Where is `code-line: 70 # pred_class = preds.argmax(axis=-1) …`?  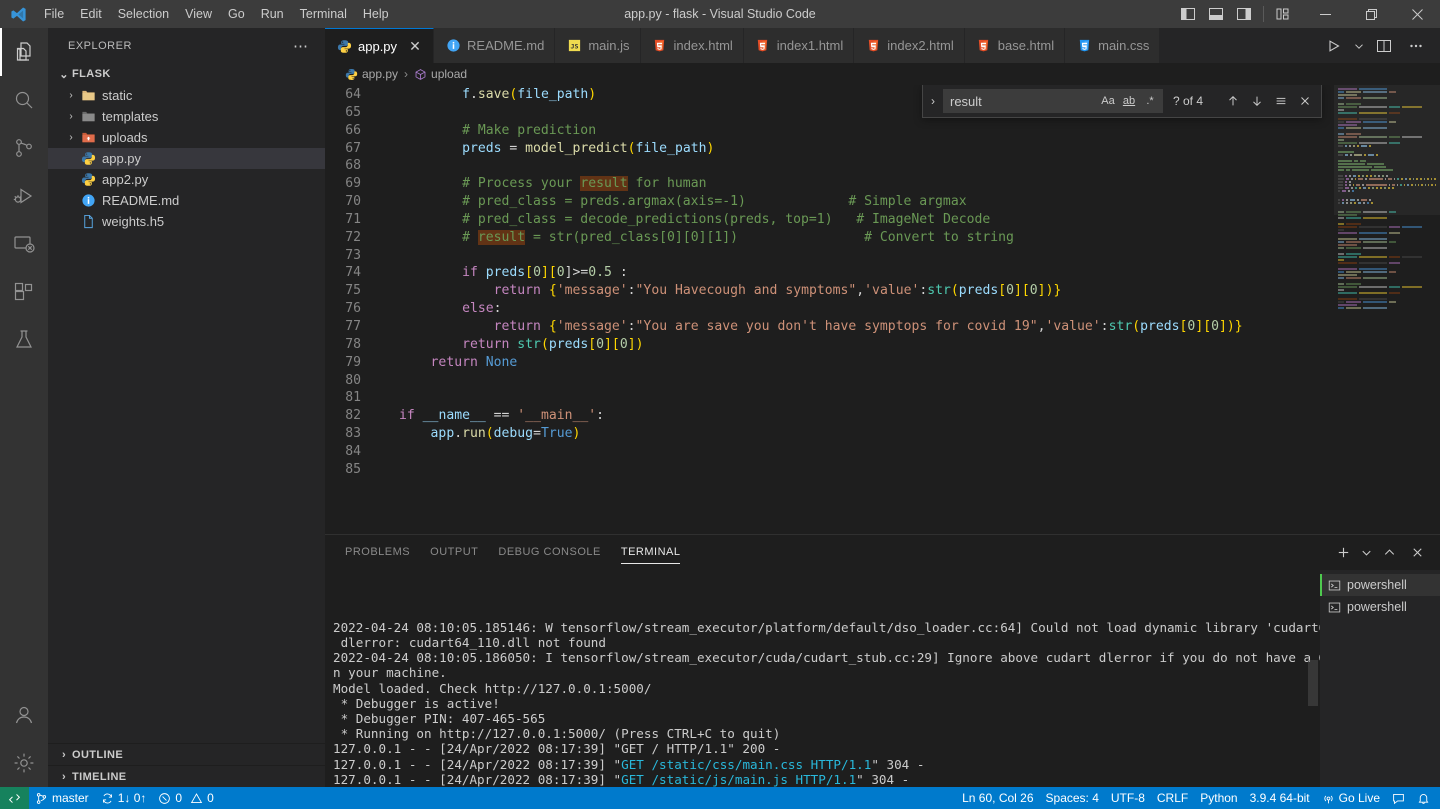
code-line: 70 # pred_class = preds.argmax(axis=-1) … is located at coordinates (829, 202).